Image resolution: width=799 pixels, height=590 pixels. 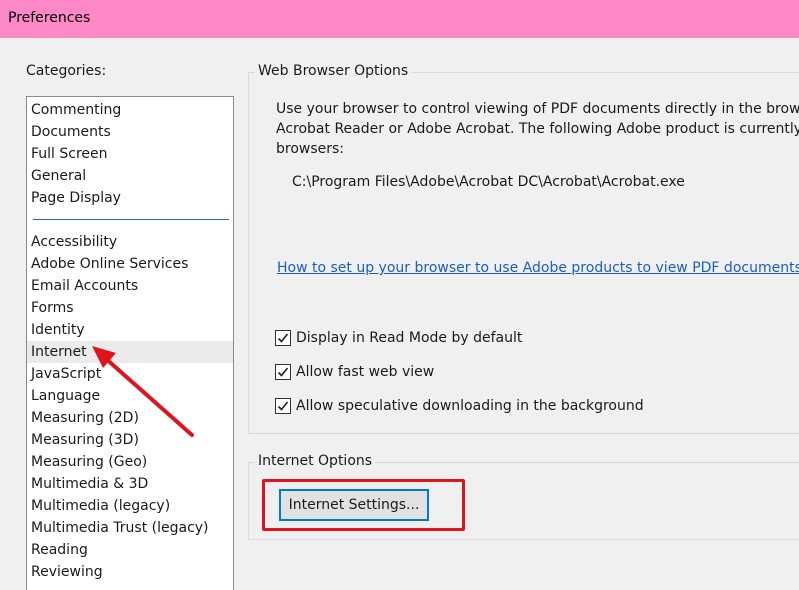 I want to click on read-mode-checkbox-row: Display in Read Mode by default, so click(x=398, y=338).